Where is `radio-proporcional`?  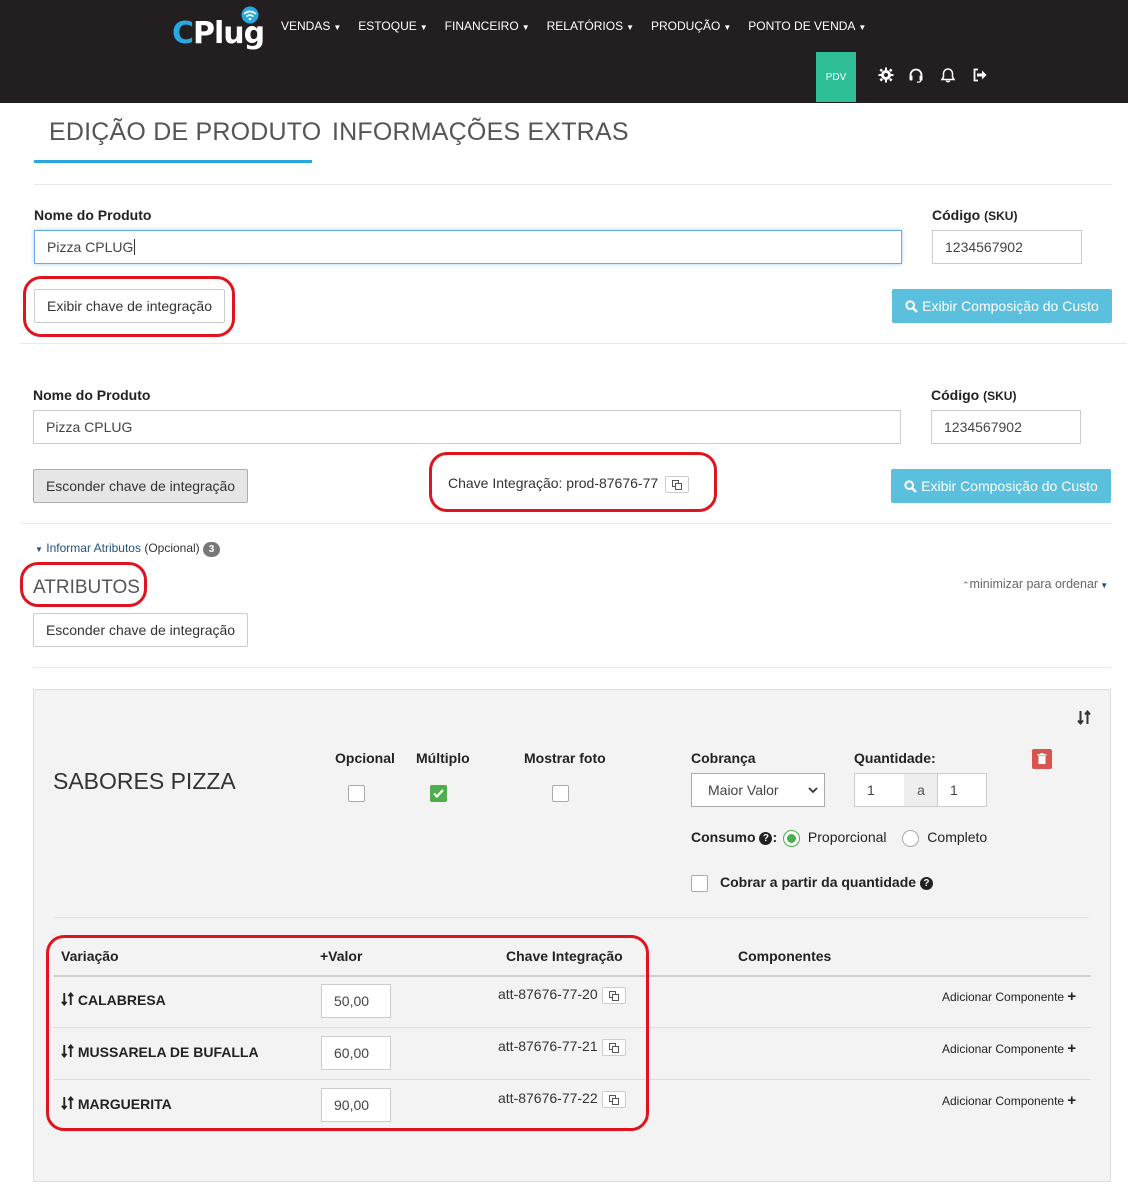
radio-proporcional is located at coordinates (792, 838).